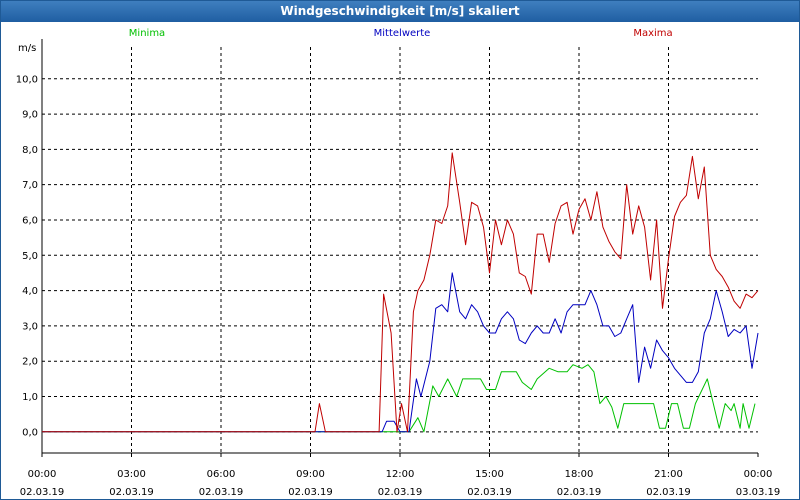  What do you see at coordinates (400, 11) in the screenshot?
I see `chart-title: Windgeschwindigkeit [m/s] skaliert` at bounding box center [400, 11].